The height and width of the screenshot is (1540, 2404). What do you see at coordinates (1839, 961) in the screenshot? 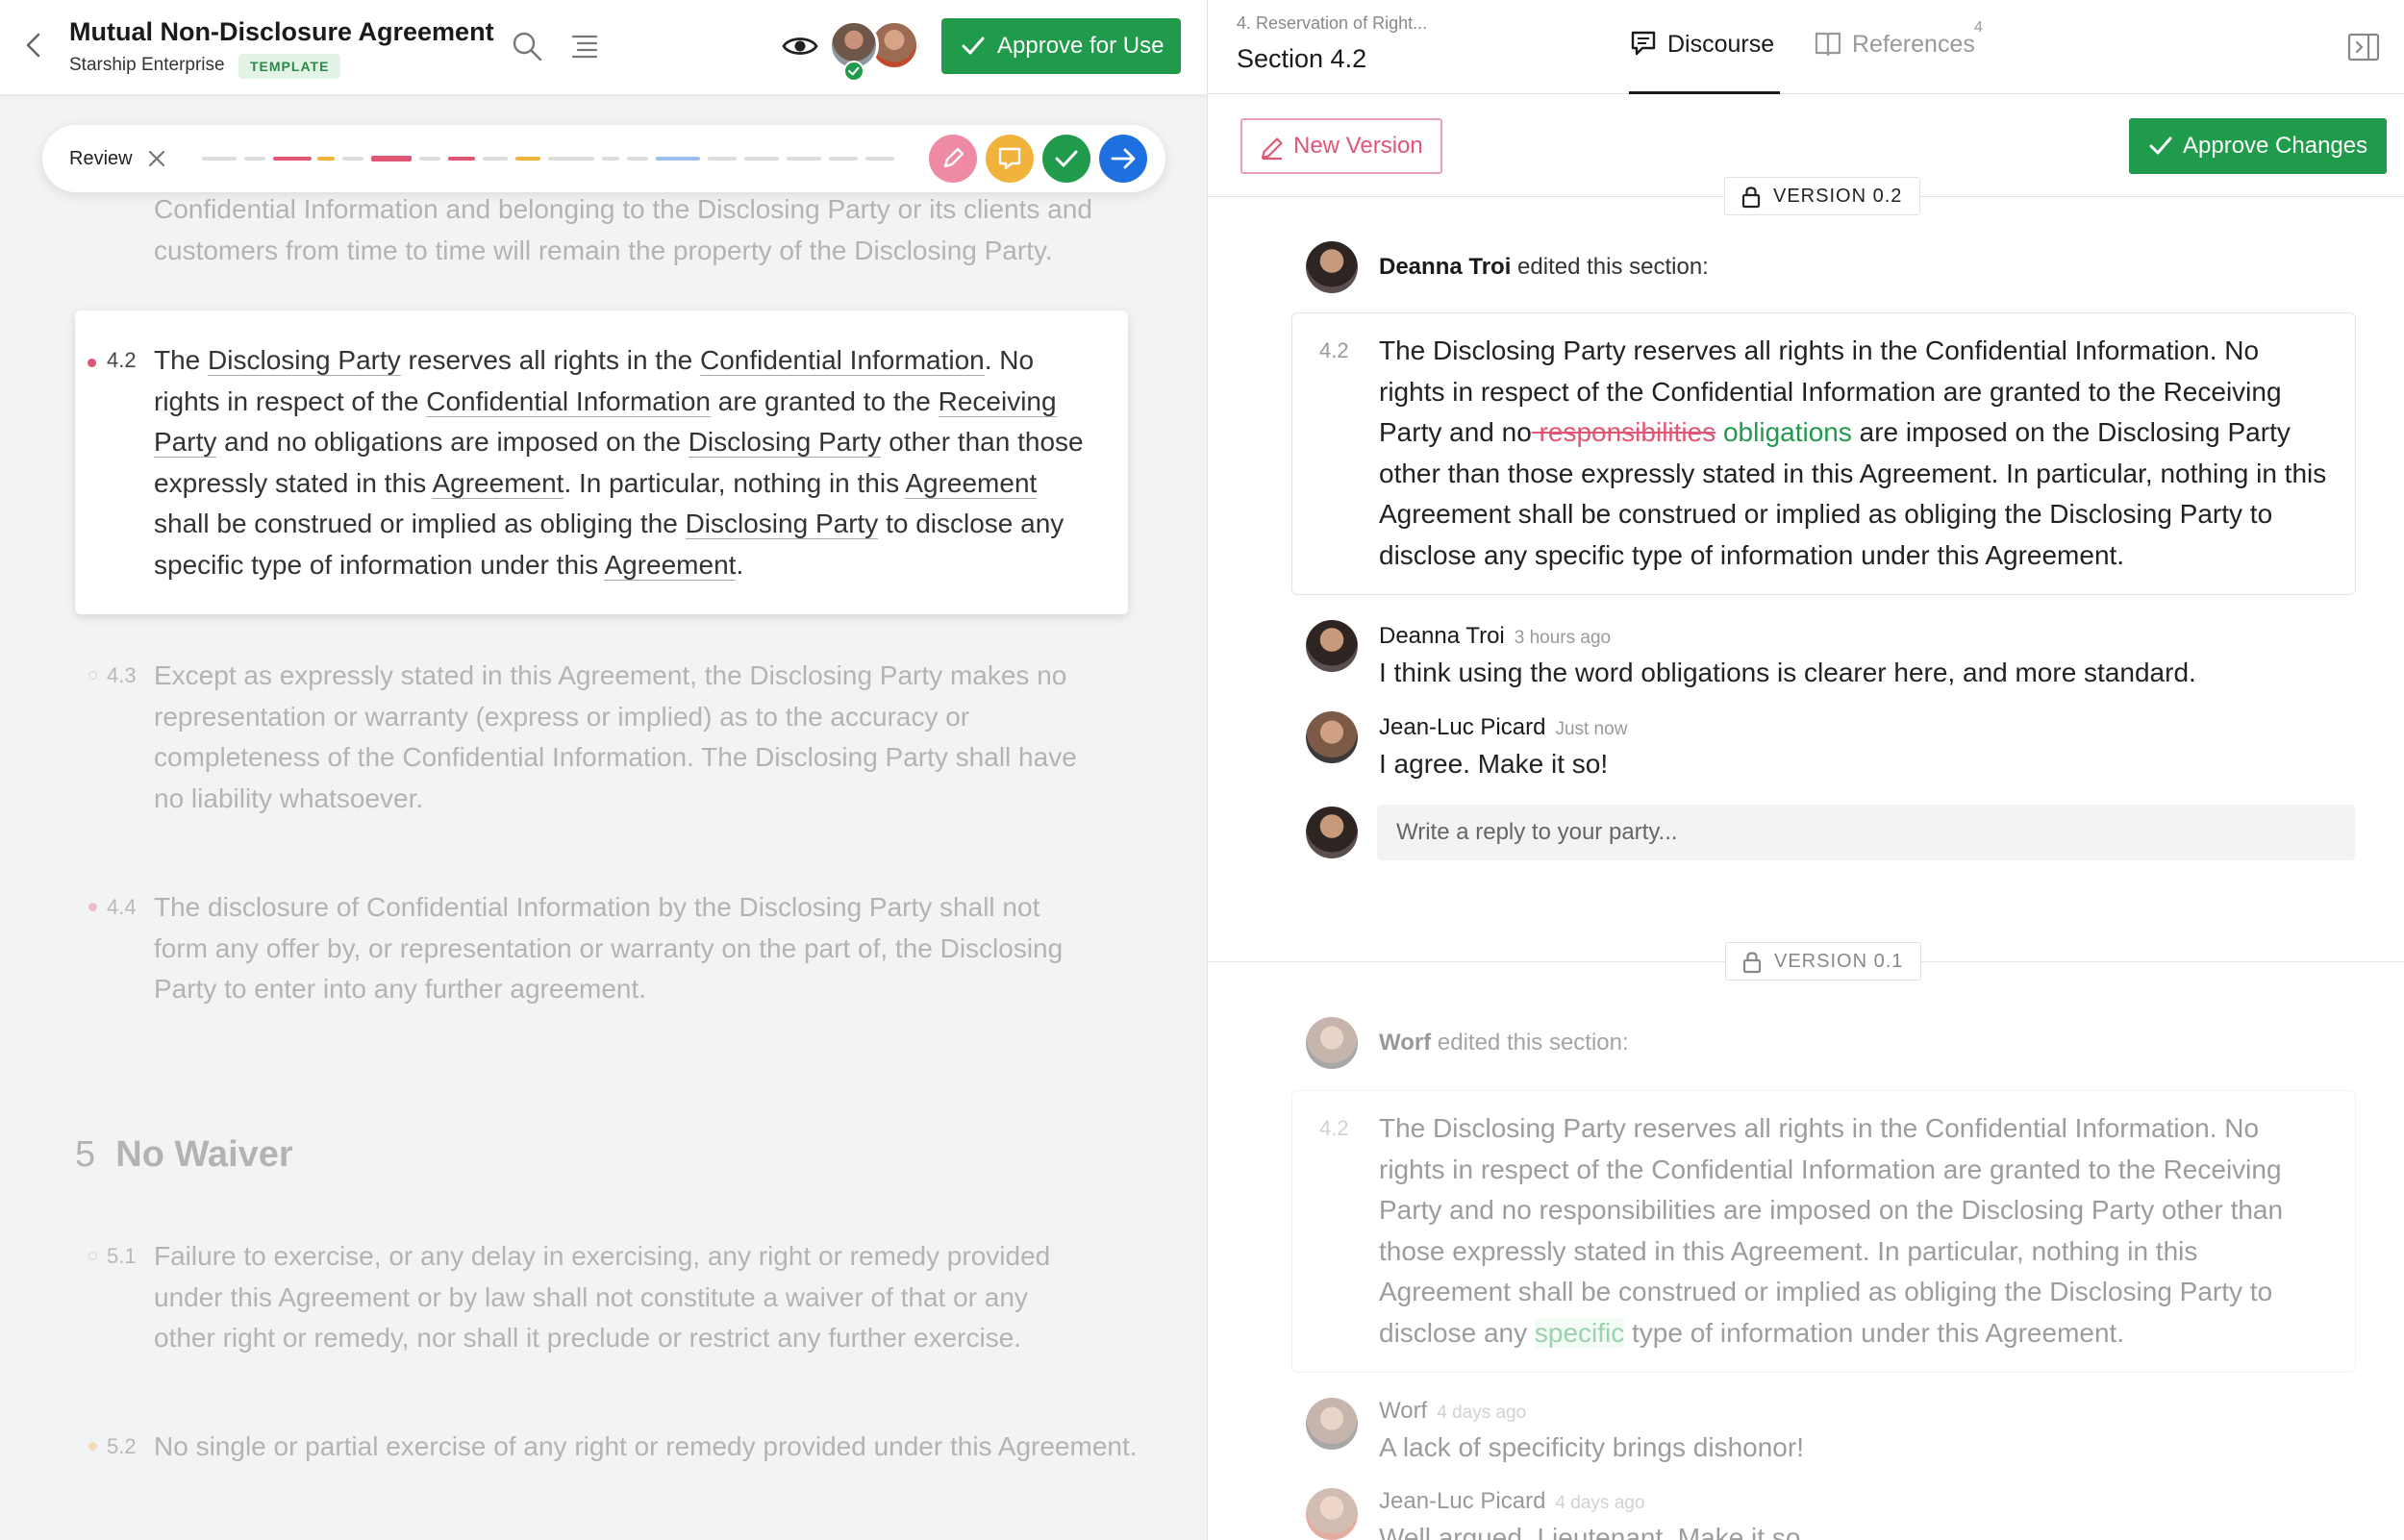
I see `version-label: VERSION 0.1` at bounding box center [1839, 961].